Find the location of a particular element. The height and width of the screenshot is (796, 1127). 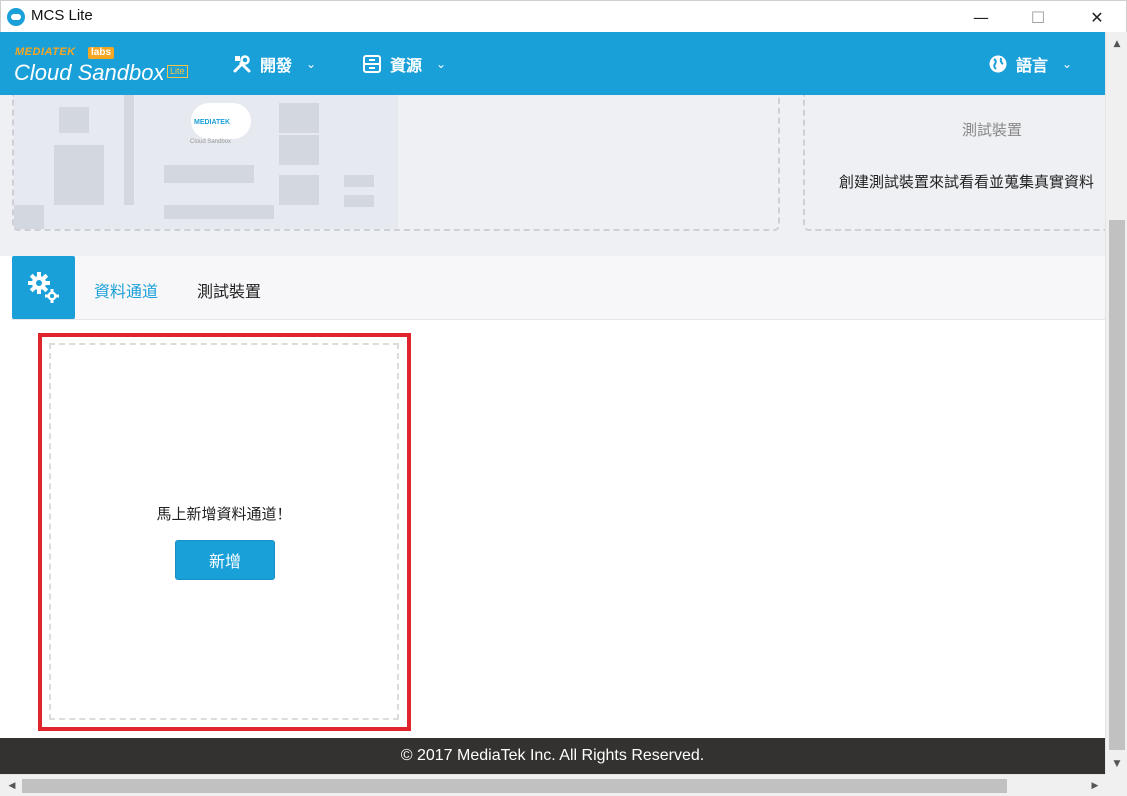

nav-resources-label: 資源 is located at coordinates (406, 65).